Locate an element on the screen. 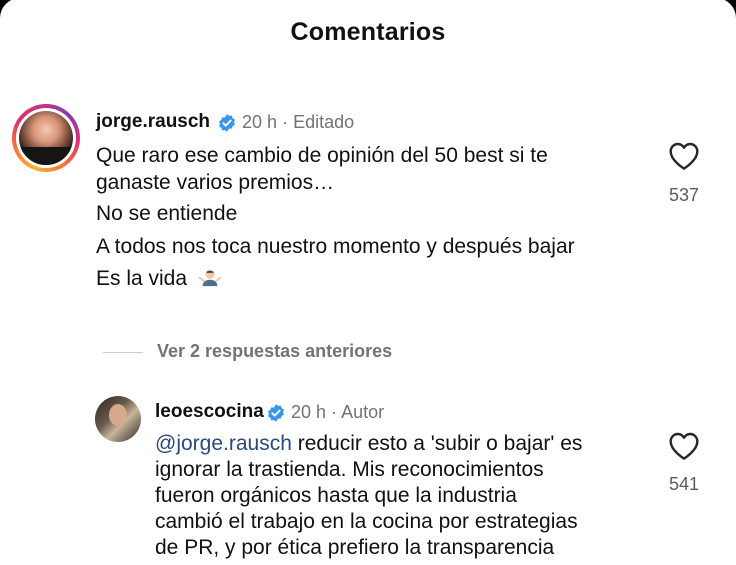 Image resolution: width=736 pixels, height=565 pixels. comment-edited-status: Editado is located at coordinates (324, 122).